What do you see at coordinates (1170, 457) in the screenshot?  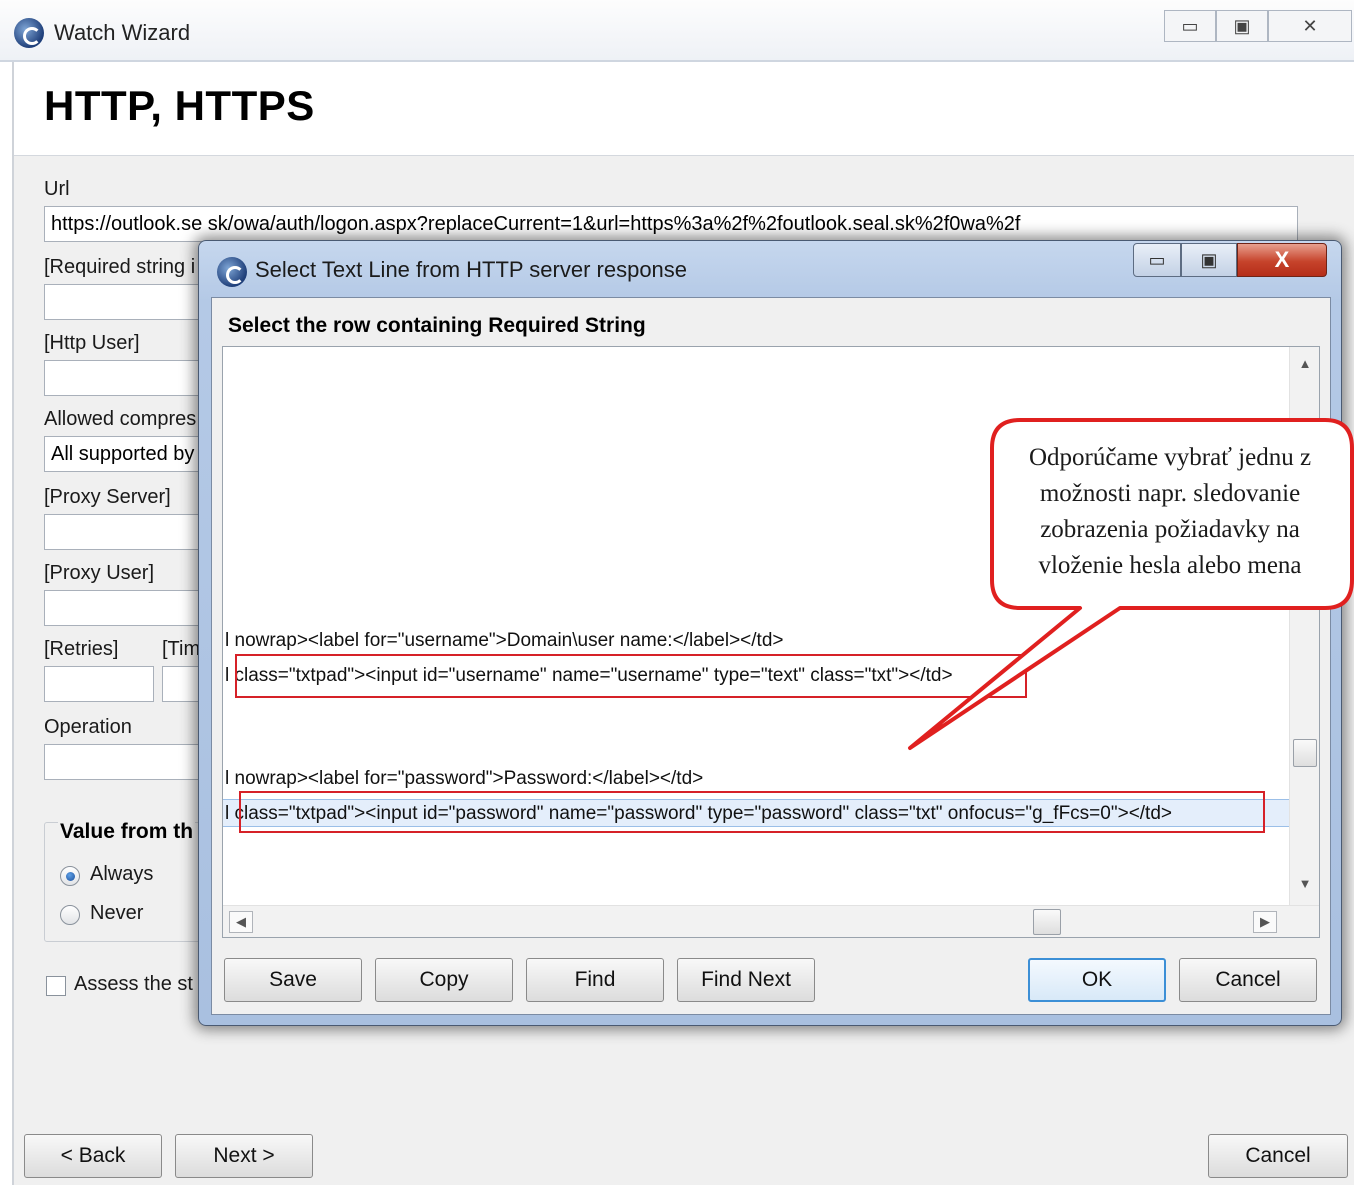 I see `callout-line: Odporúčame vybrať jednu z` at bounding box center [1170, 457].